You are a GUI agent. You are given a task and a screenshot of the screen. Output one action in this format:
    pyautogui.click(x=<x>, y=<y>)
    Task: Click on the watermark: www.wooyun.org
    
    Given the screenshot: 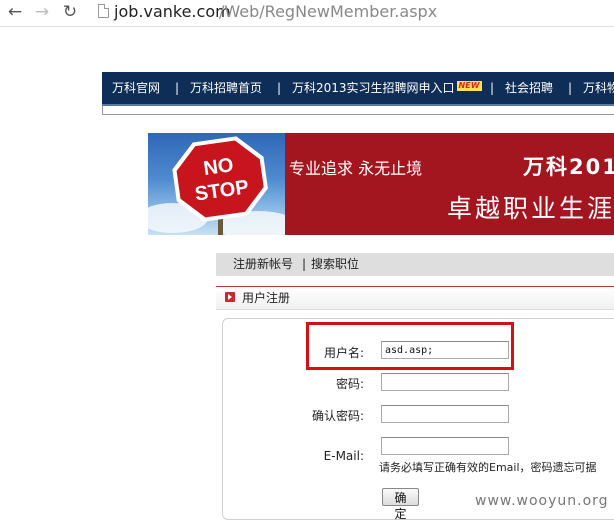 What is the action you would take?
    pyautogui.click(x=542, y=501)
    